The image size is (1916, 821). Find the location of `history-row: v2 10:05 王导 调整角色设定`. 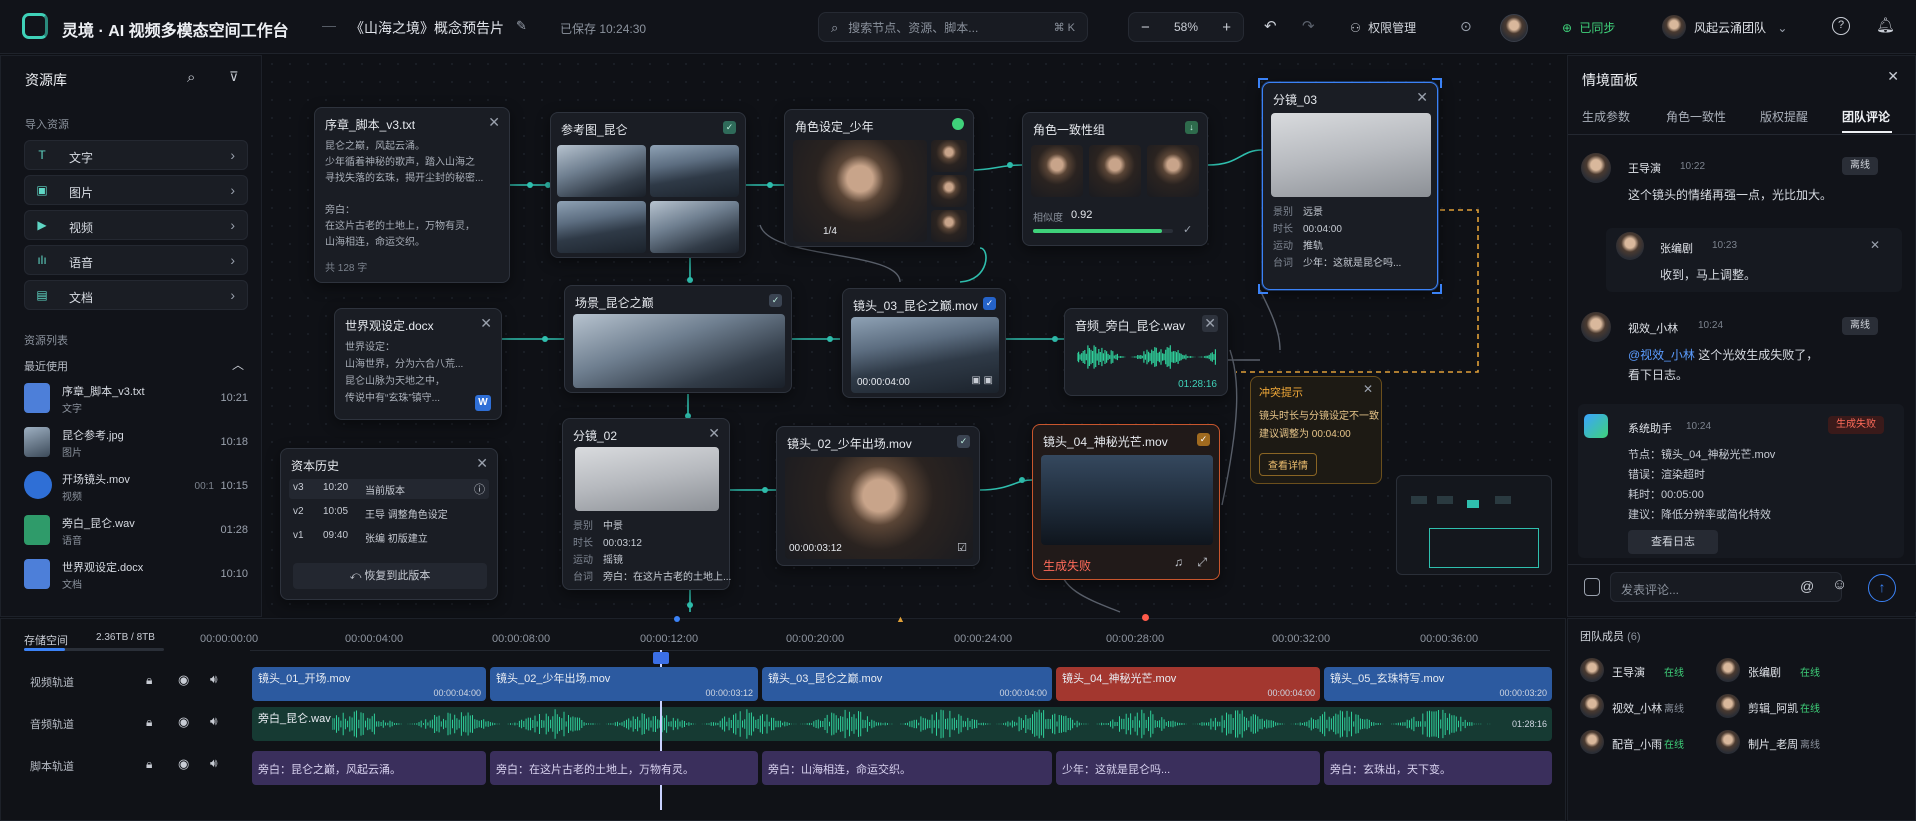

history-row: v2 10:05 王导 调整角色设定 is located at coordinates (389, 513).